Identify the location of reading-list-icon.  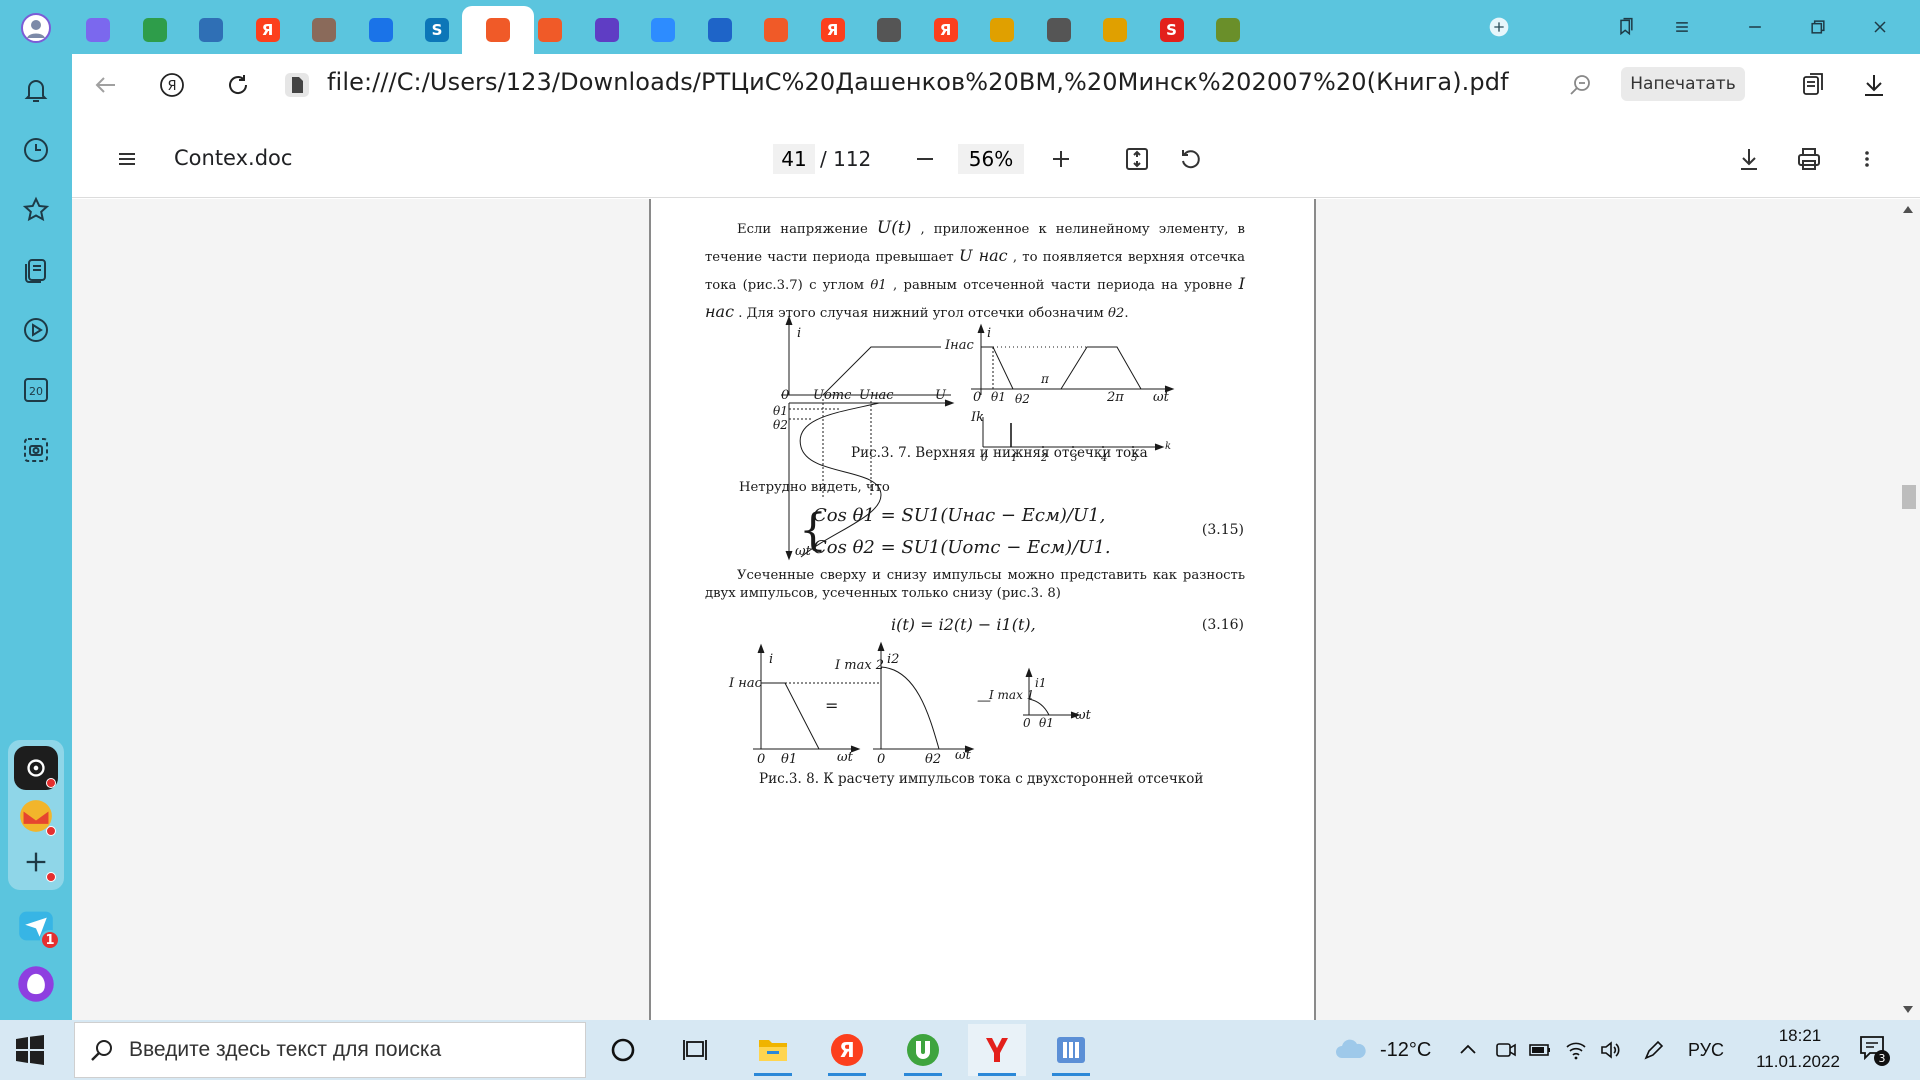
(1814, 85).